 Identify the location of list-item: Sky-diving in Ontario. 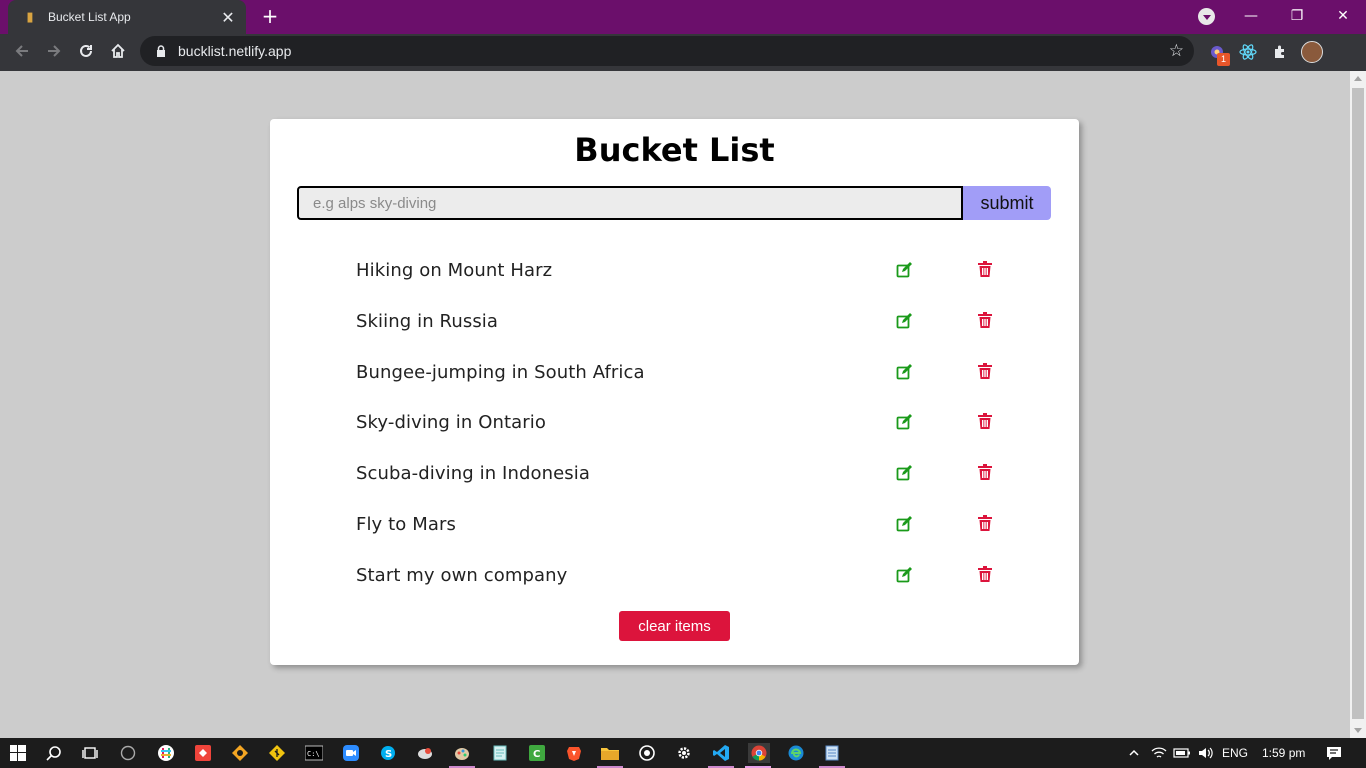
(681, 429).